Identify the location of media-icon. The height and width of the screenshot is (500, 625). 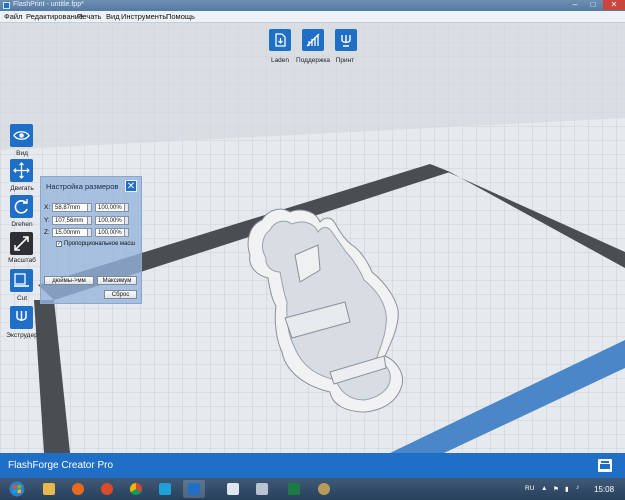
(78, 489).